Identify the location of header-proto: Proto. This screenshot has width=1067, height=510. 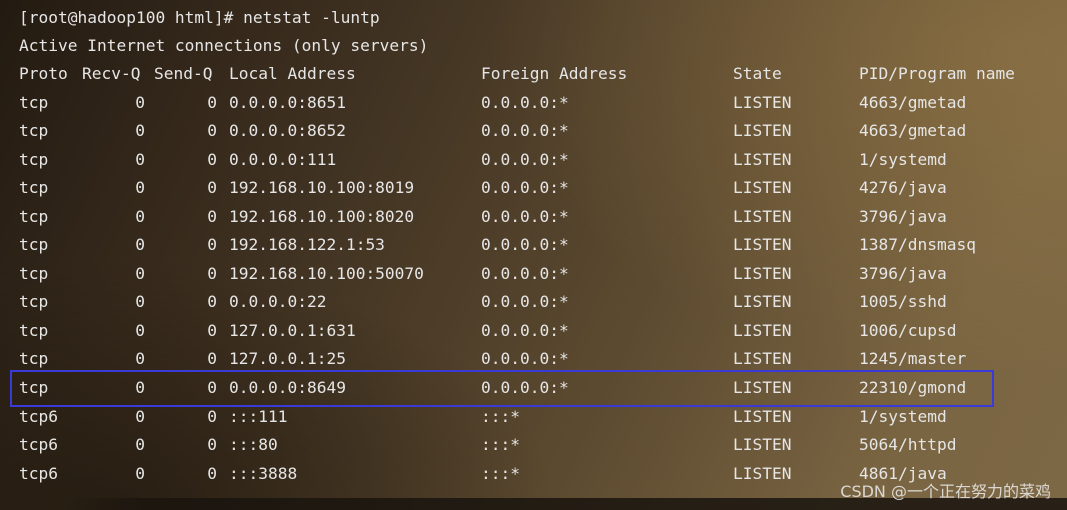
(43, 73).